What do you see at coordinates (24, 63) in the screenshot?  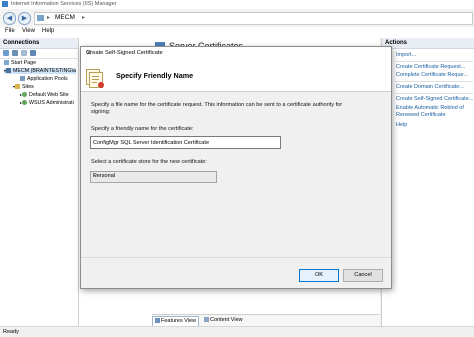 I see `tree-label: Start Page` at bounding box center [24, 63].